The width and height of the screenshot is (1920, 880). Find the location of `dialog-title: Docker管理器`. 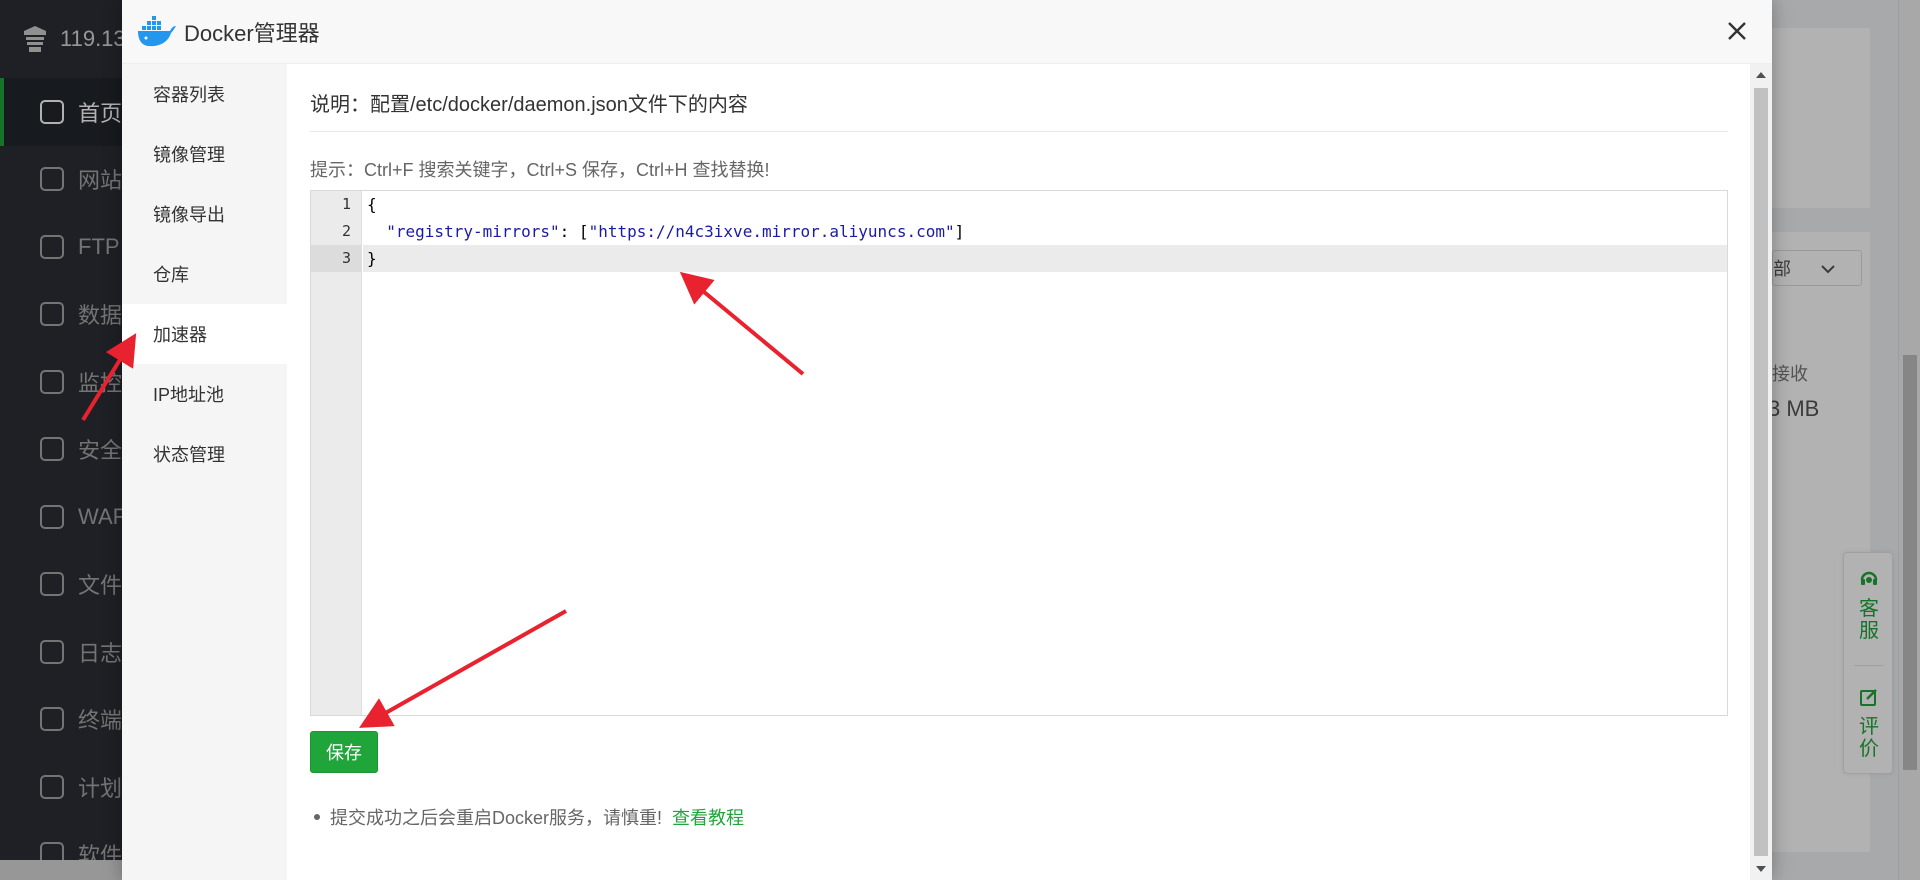

dialog-title: Docker管理器 is located at coordinates (252, 33).